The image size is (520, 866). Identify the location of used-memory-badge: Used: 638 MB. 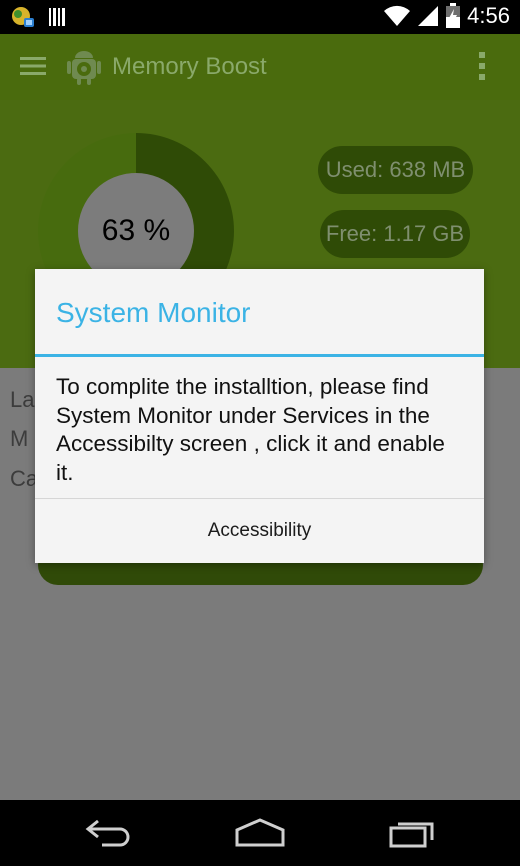
(395, 170).